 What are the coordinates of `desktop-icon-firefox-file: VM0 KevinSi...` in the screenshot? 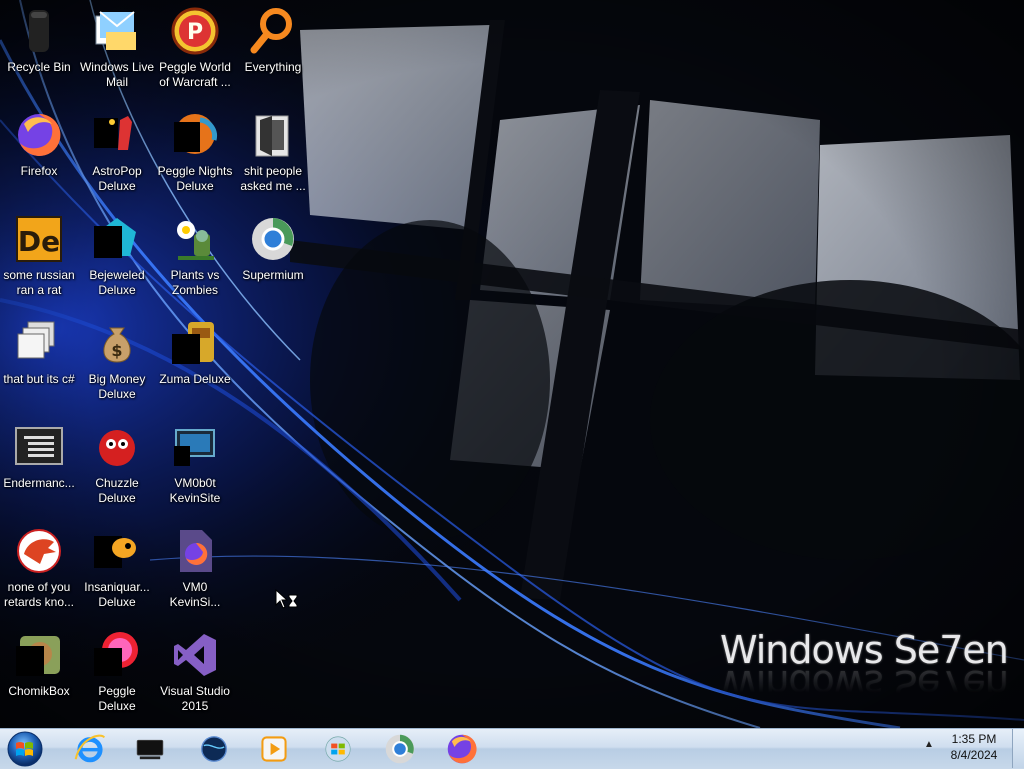 It's located at (195, 570).